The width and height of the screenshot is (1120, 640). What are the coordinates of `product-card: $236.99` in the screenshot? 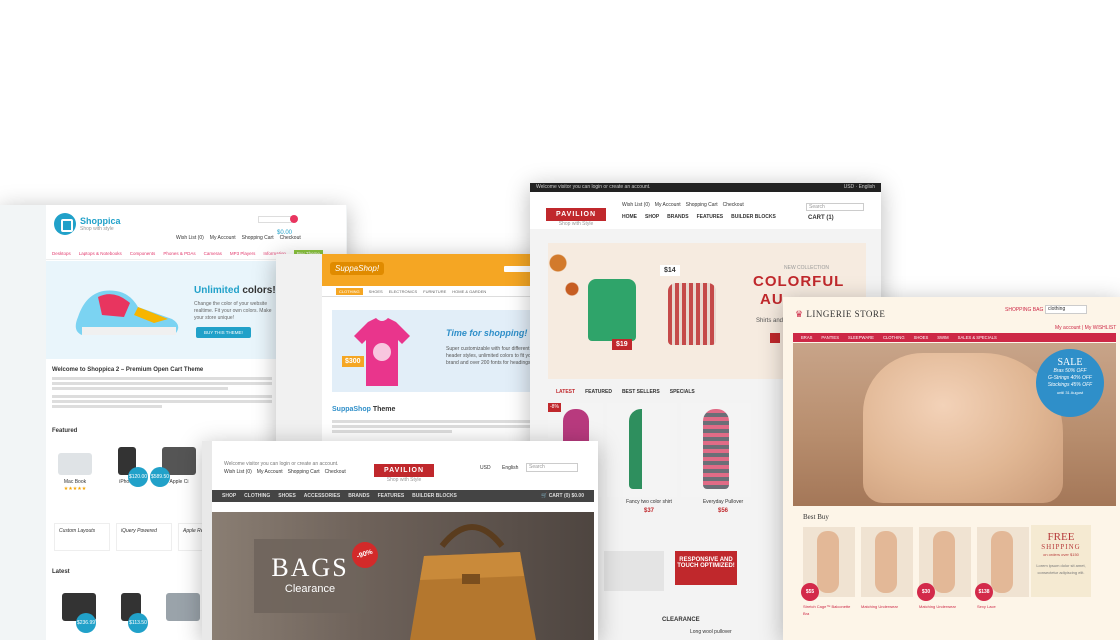 It's located at (79, 613).